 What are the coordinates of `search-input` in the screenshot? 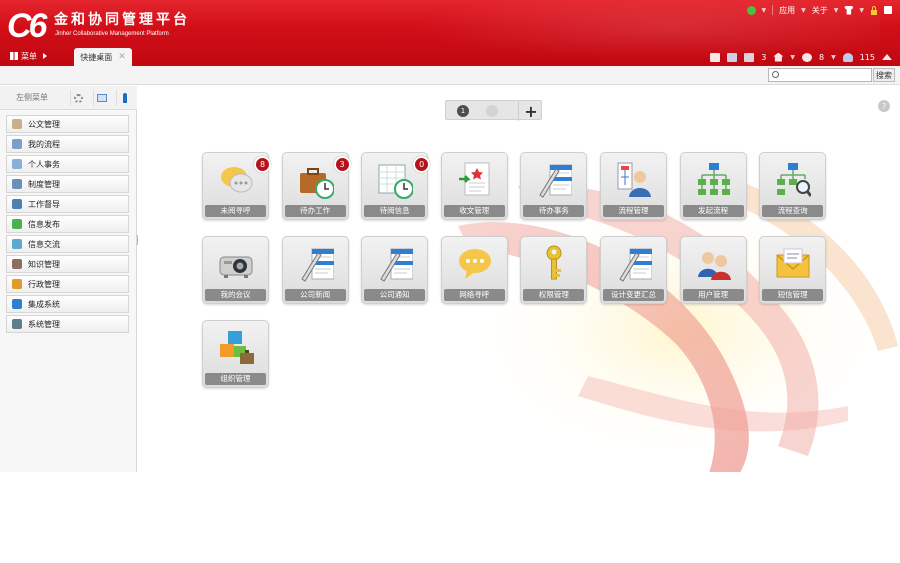 It's located at (820, 75).